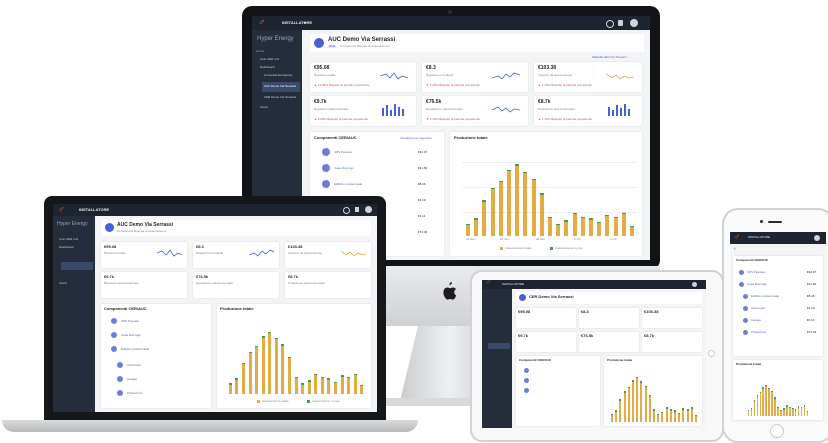  What do you see at coordinates (416, 138) in the screenshot?
I see `components-link: Visualizza per seguente` at bounding box center [416, 138].